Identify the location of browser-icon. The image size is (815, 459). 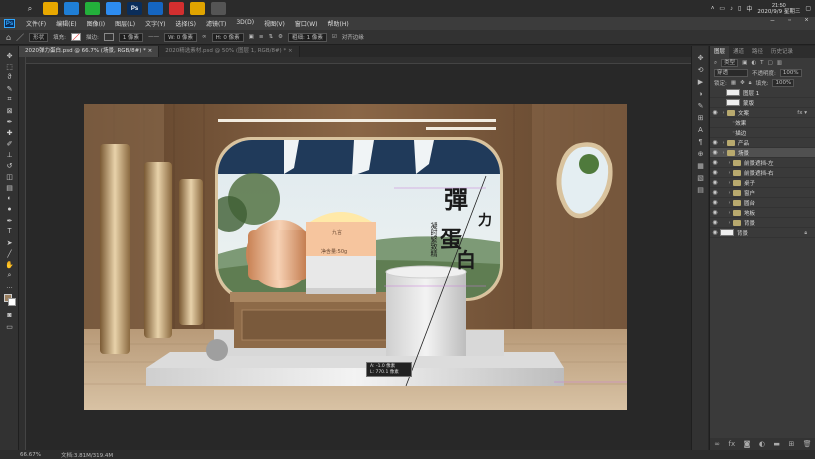
(113, 8).